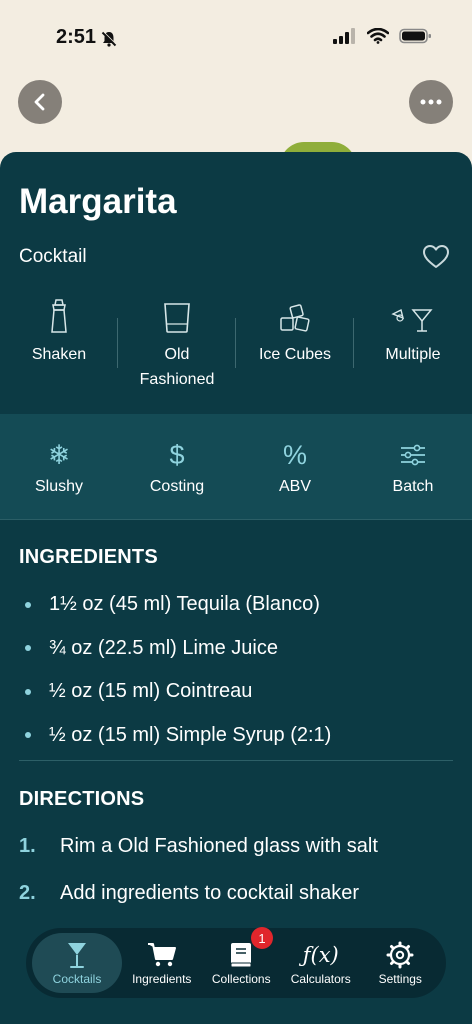 The image size is (472, 1024). Describe the element at coordinates (236, 760) in the screenshot. I see `section-divider` at that location.